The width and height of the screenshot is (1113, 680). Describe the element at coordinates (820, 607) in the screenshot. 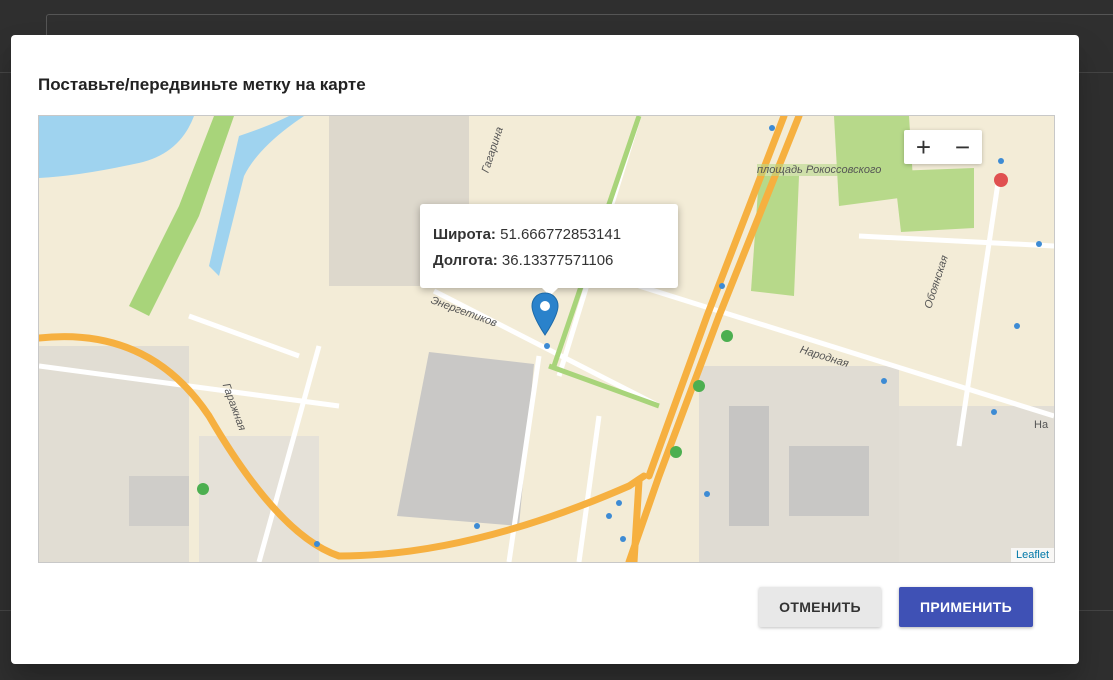

I see `cancel-button: ОТМЕНИТЬ` at that location.